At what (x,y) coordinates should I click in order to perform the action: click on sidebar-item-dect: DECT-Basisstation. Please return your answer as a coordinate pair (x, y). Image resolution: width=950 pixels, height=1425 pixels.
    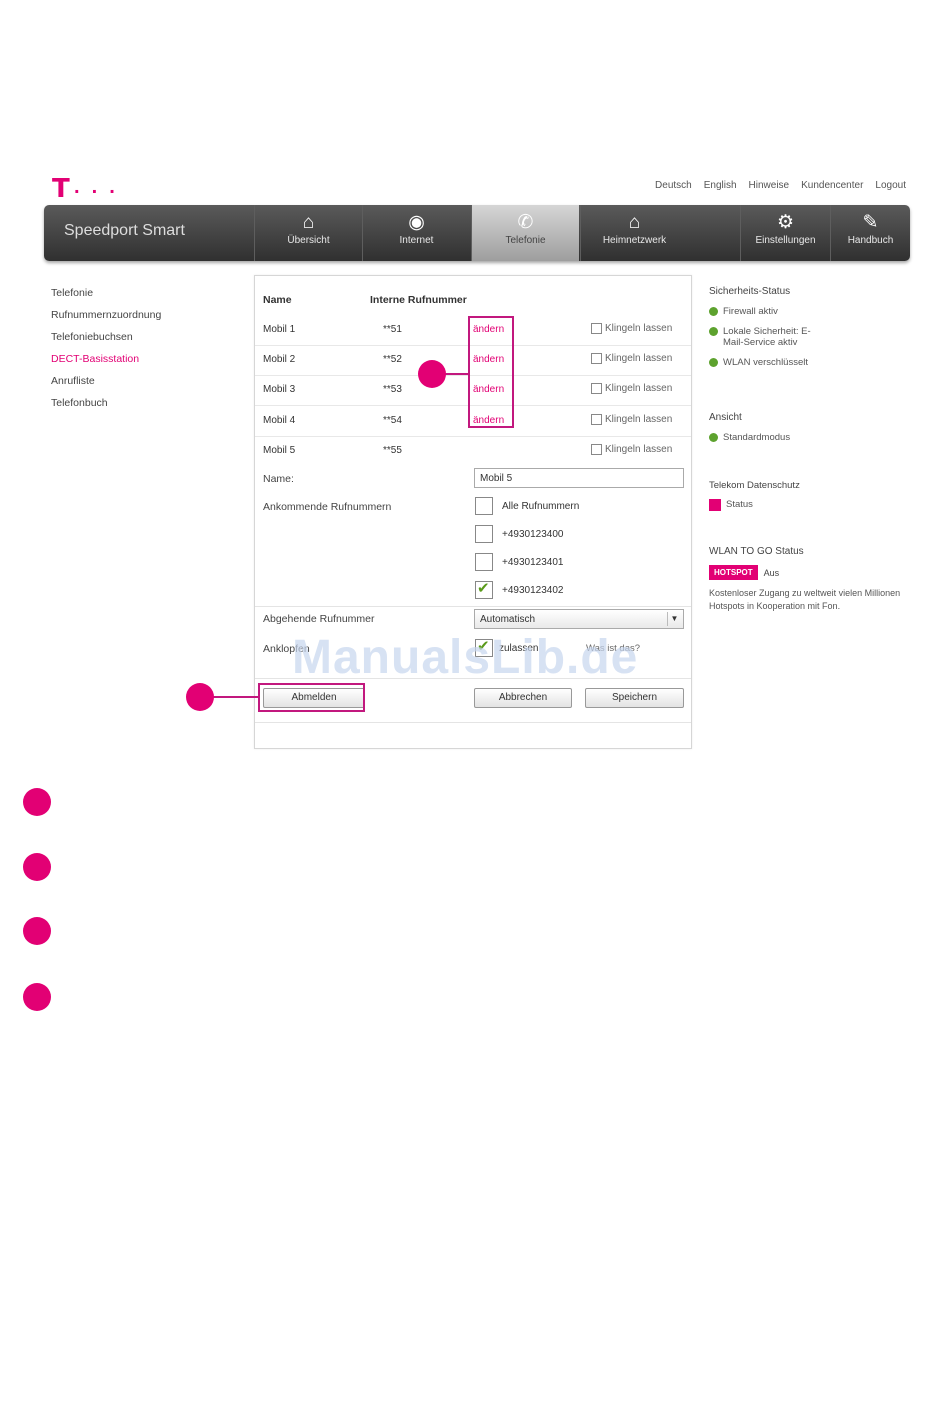
    Looking at the image, I should click on (106, 363).